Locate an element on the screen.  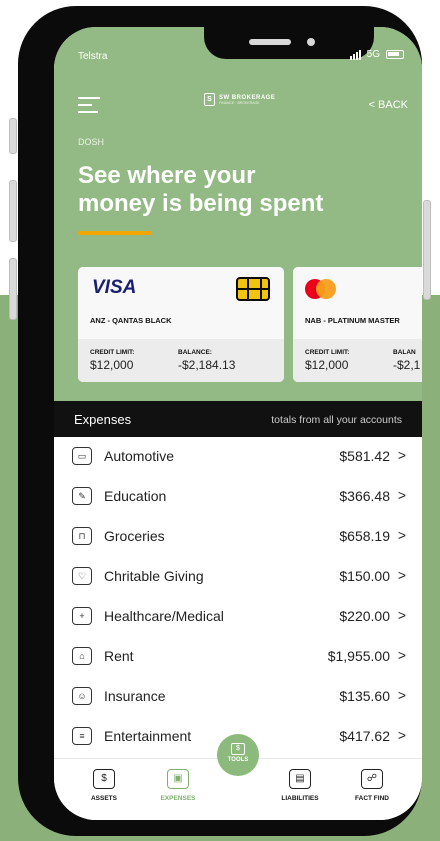
tab-assets: $ ASSETS is located at coordinates (104, 785).